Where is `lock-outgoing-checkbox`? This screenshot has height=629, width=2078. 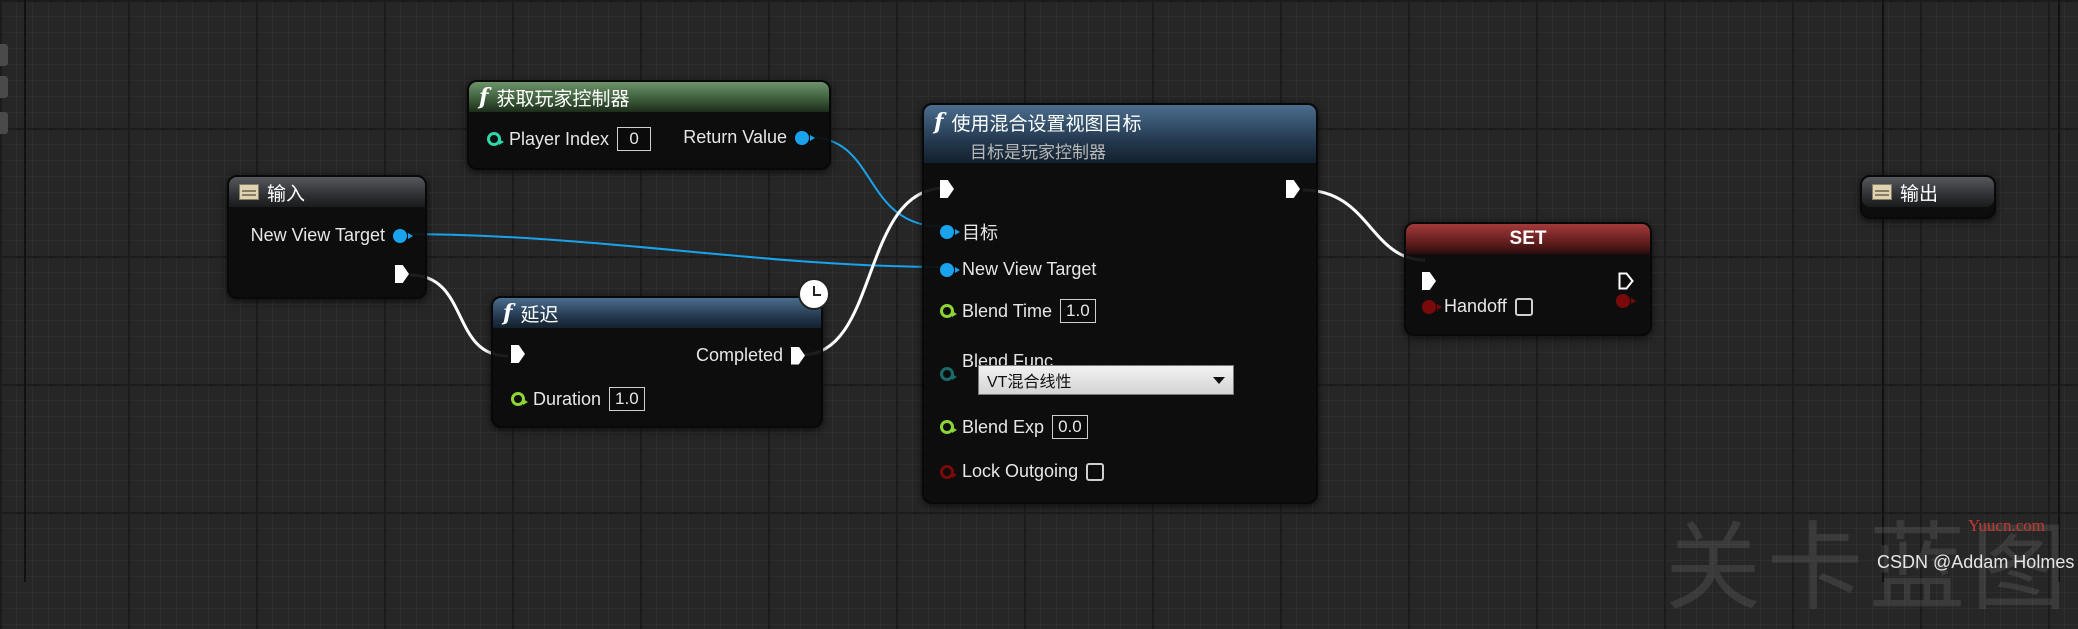 lock-outgoing-checkbox is located at coordinates (1095, 471).